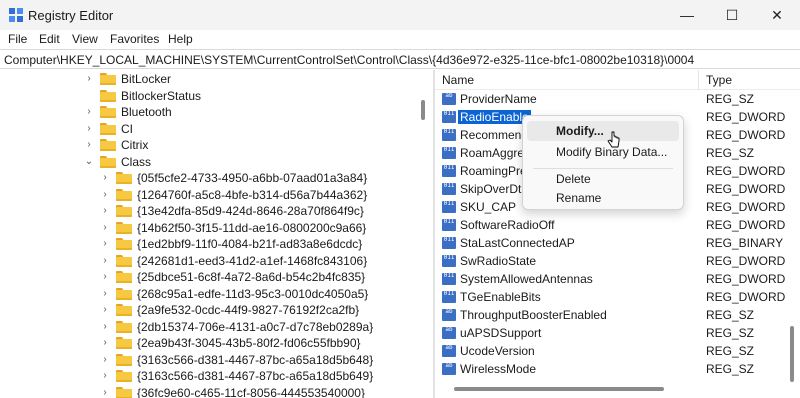 This screenshot has height=398, width=800. I want to click on tree-item-label: {25dbce51-6c8f-4a72-8a6d-b54c2b4fc835}, so click(251, 277).